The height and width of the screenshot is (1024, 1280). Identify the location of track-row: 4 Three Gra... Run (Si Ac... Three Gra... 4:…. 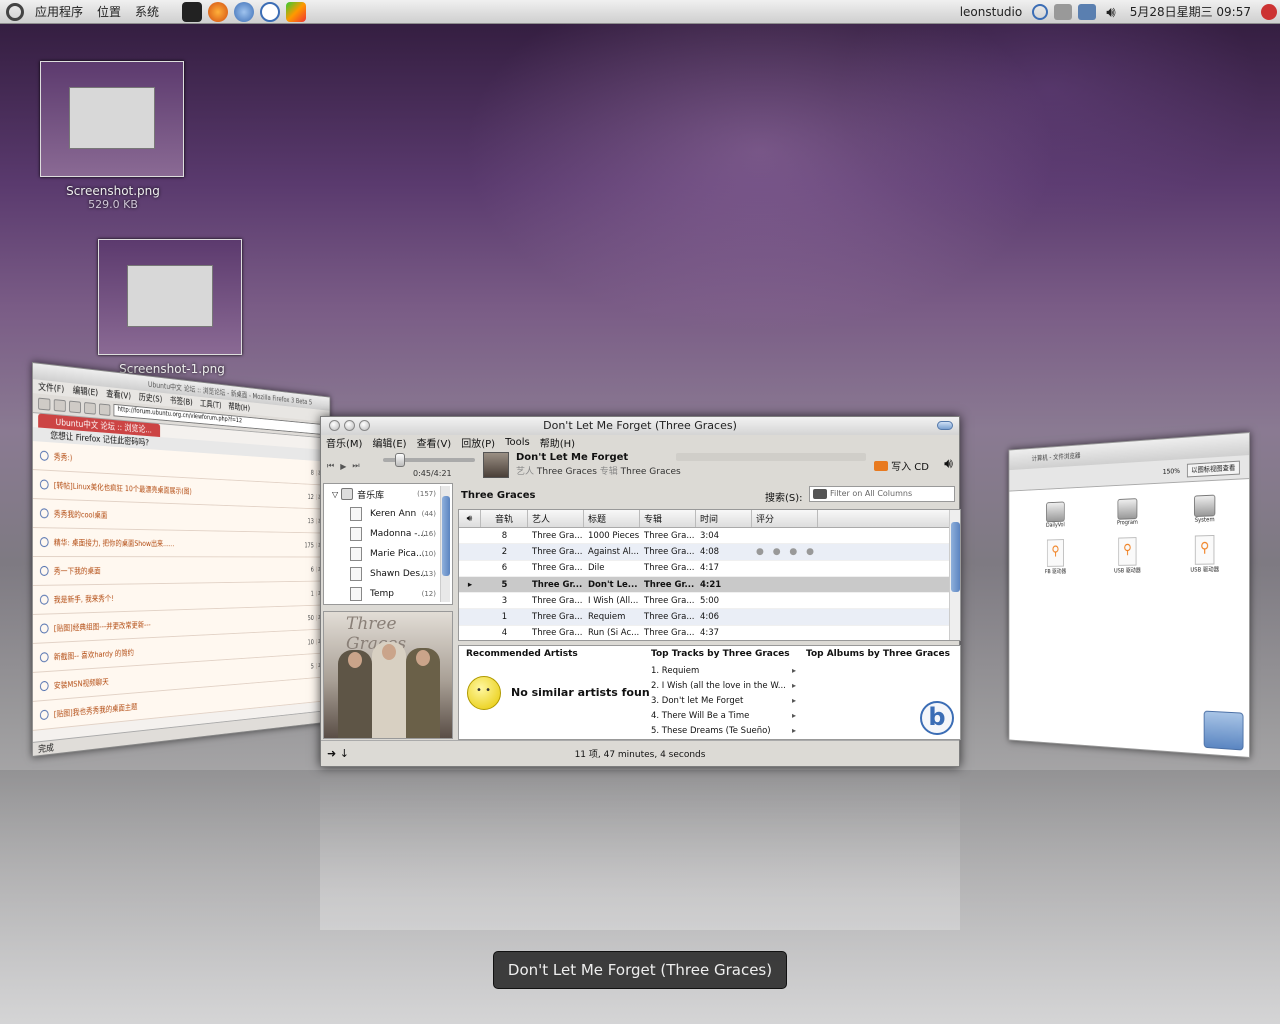
(709, 633).